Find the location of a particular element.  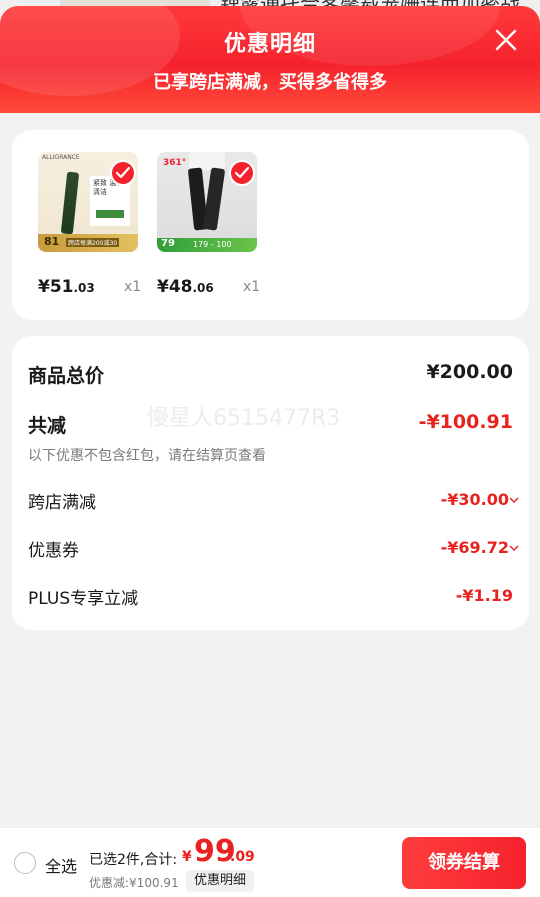

page-title: 优惠明细 is located at coordinates (269, 44).